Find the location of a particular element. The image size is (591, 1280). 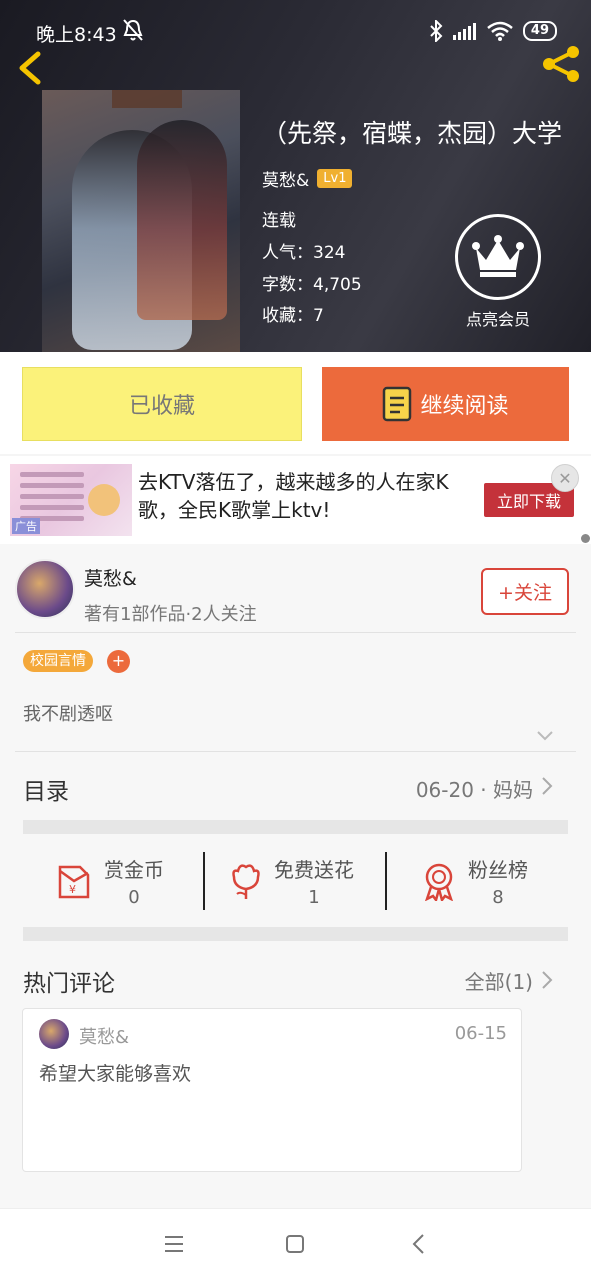

comment-card: 莫愁& 06-15 希望大家能够喜欢 is located at coordinates (272, 1090).